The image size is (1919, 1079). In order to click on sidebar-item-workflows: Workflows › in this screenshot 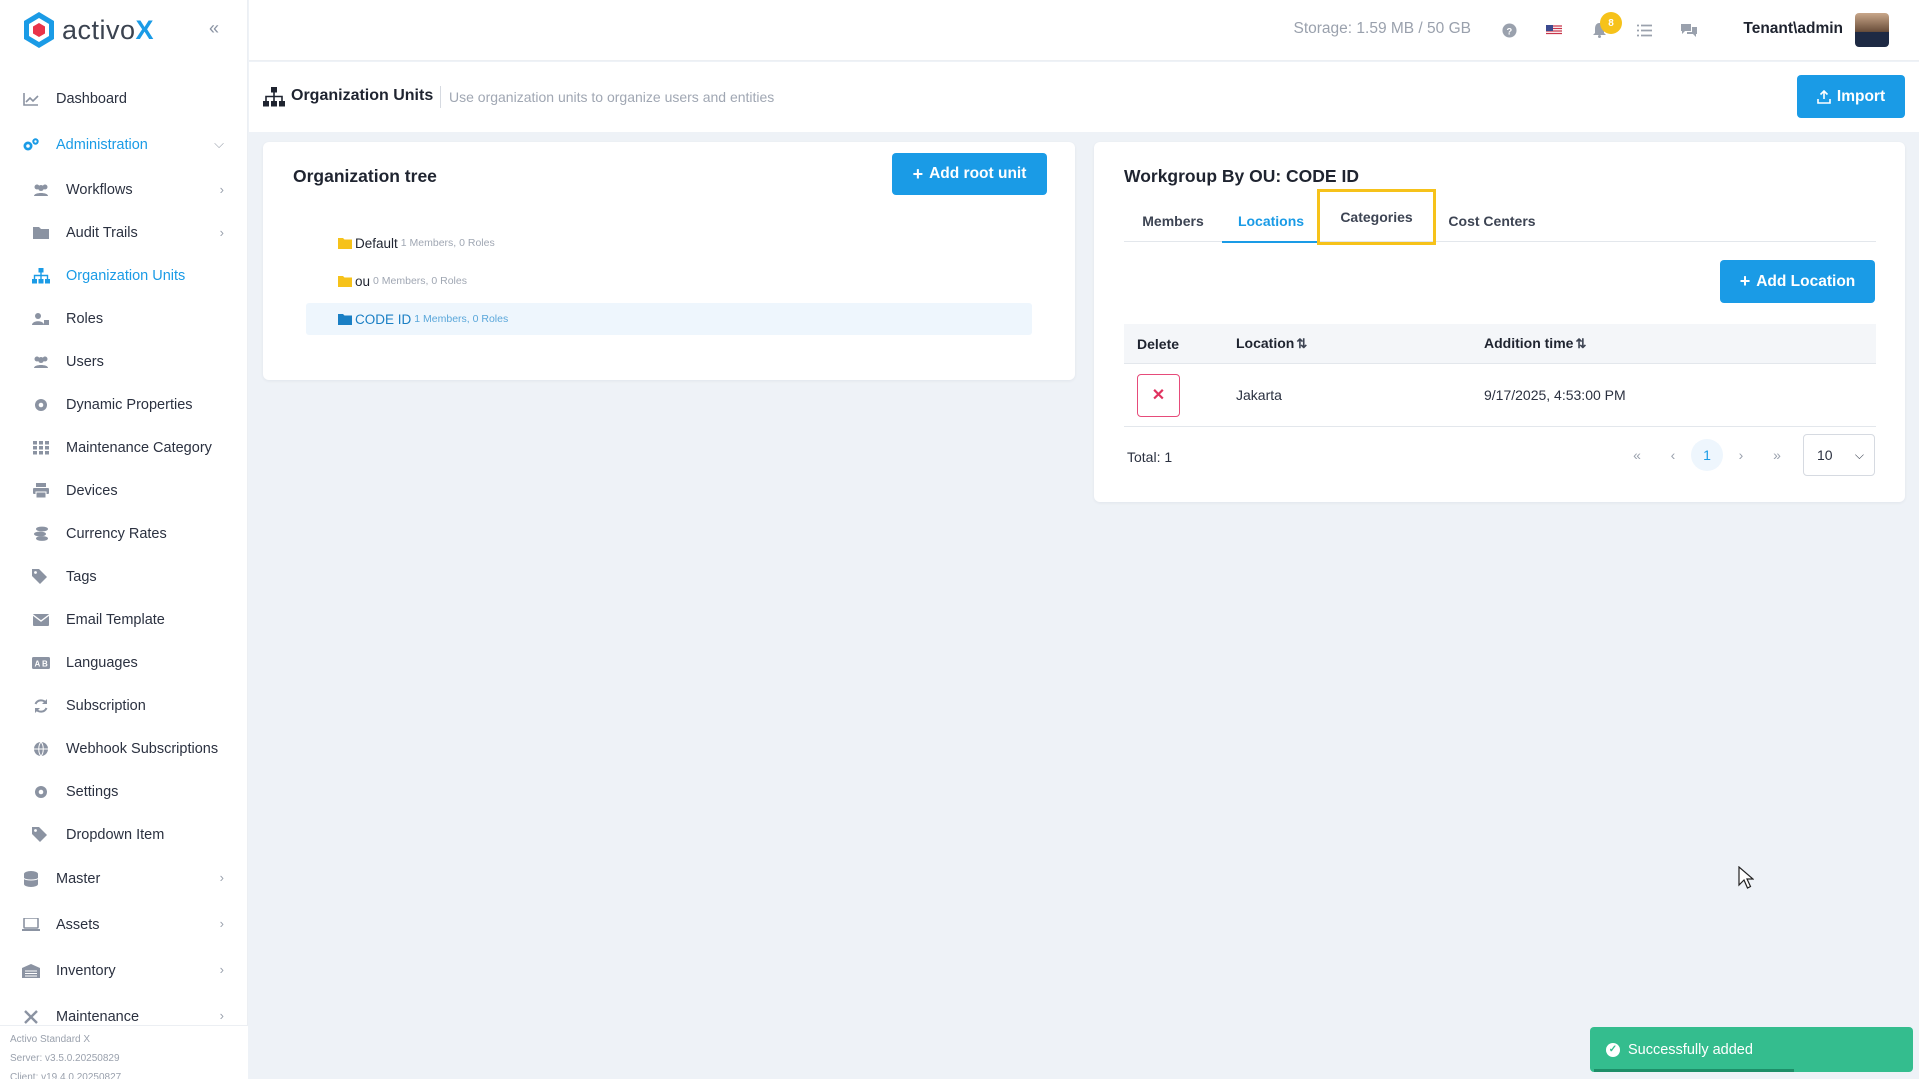, I will do `click(124, 189)`.